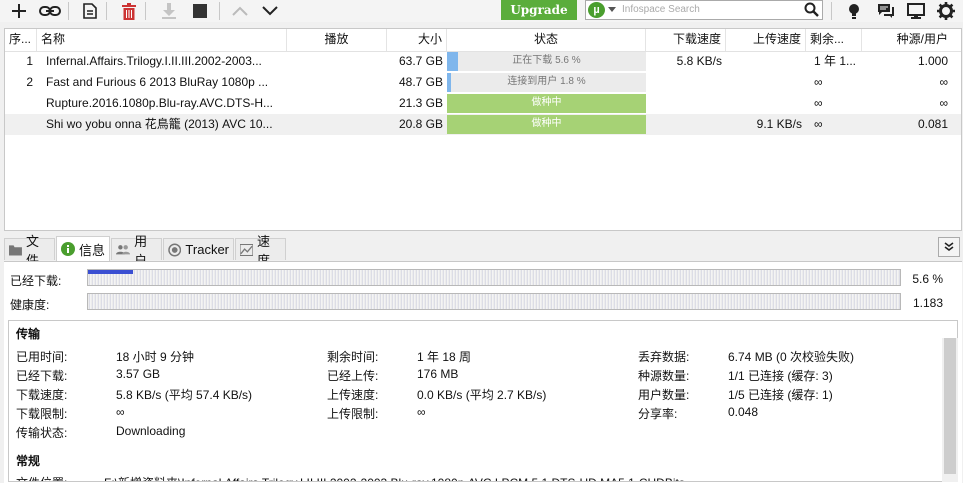  I want to click on torrent-status-bar: 做种中, so click(546, 103).